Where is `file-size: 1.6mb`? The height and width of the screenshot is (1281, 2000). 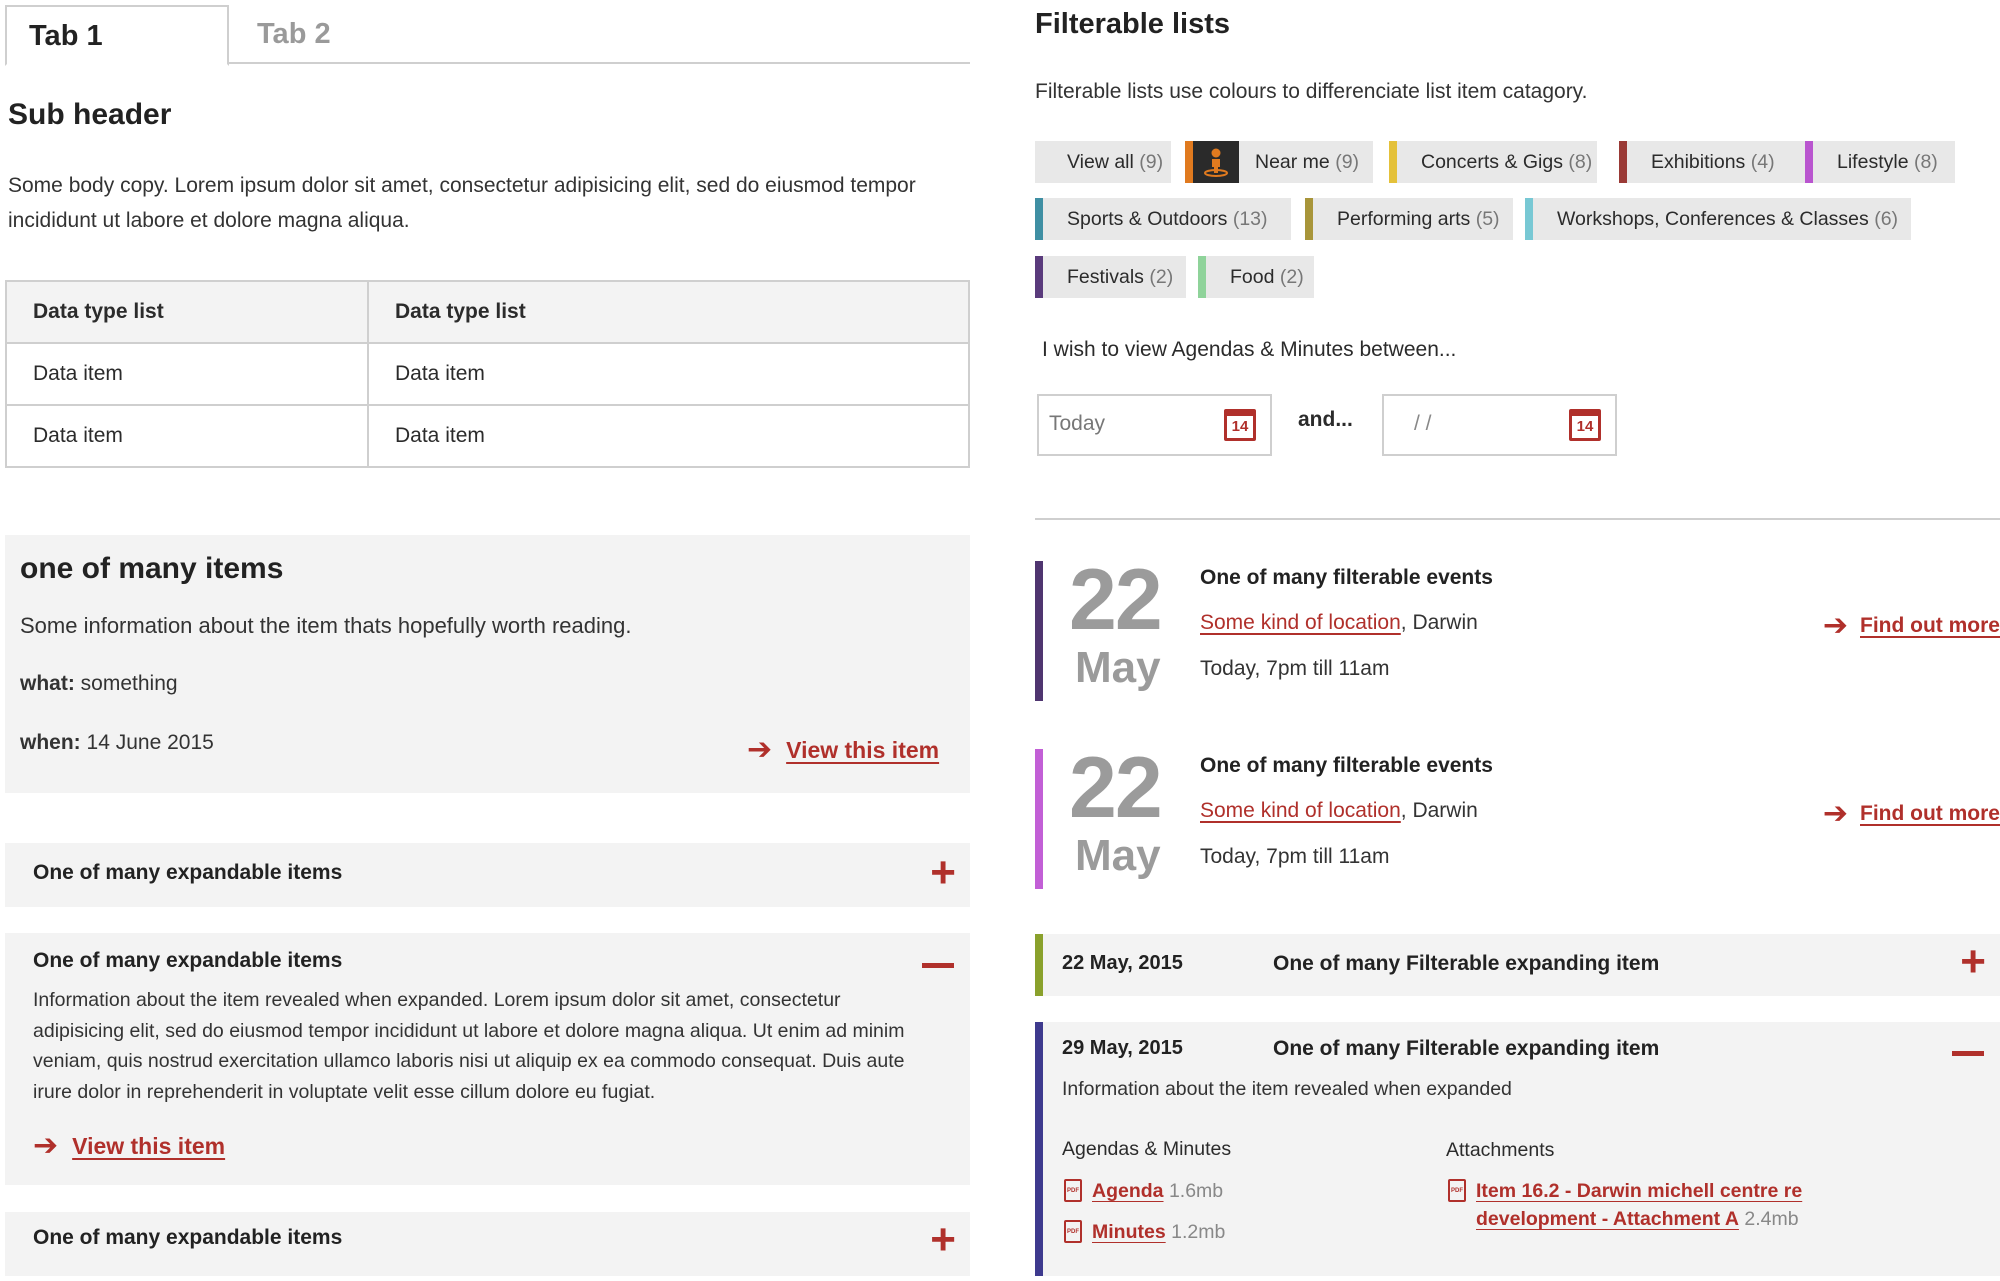
file-size: 1.6mb is located at coordinates (1196, 1191).